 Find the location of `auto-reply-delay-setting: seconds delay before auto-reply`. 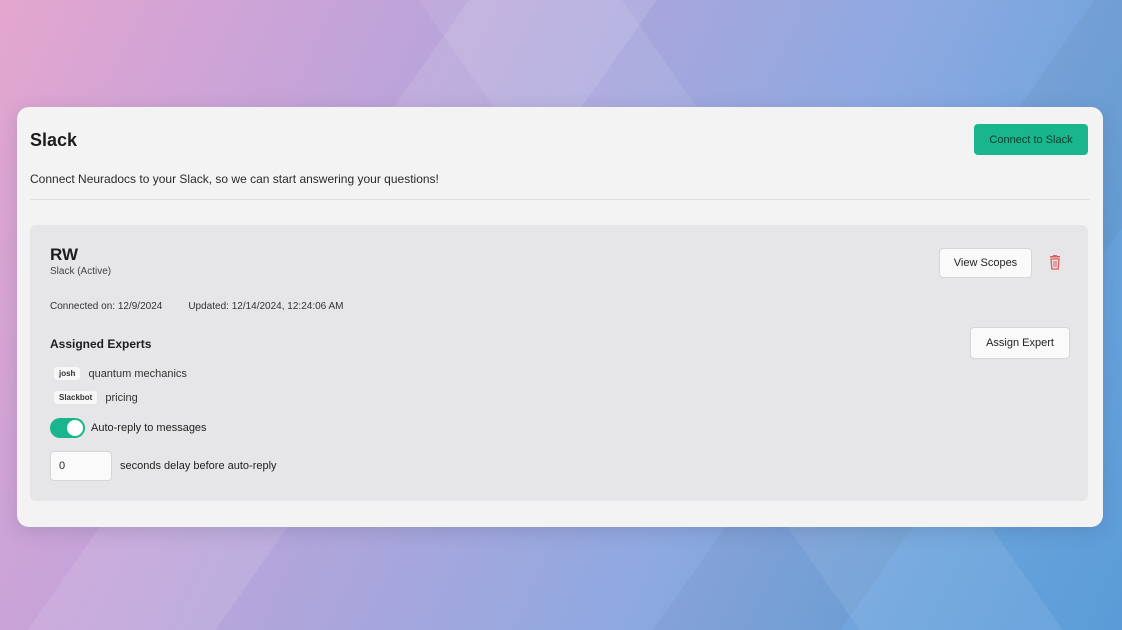

auto-reply-delay-setting: seconds delay before auto-reply is located at coordinates (163, 466).